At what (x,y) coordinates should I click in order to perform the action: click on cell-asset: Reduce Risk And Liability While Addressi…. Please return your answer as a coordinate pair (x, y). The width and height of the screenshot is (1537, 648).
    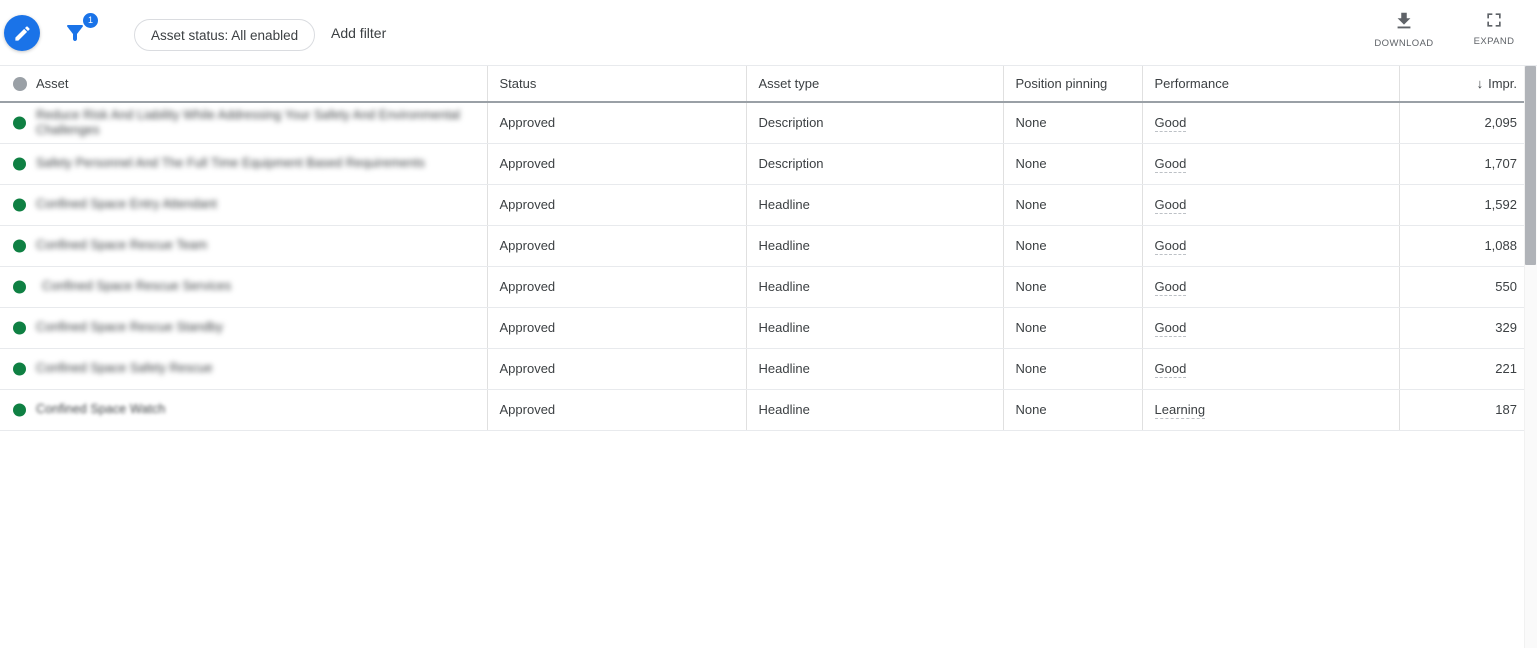
    Looking at the image, I should click on (244, 123).